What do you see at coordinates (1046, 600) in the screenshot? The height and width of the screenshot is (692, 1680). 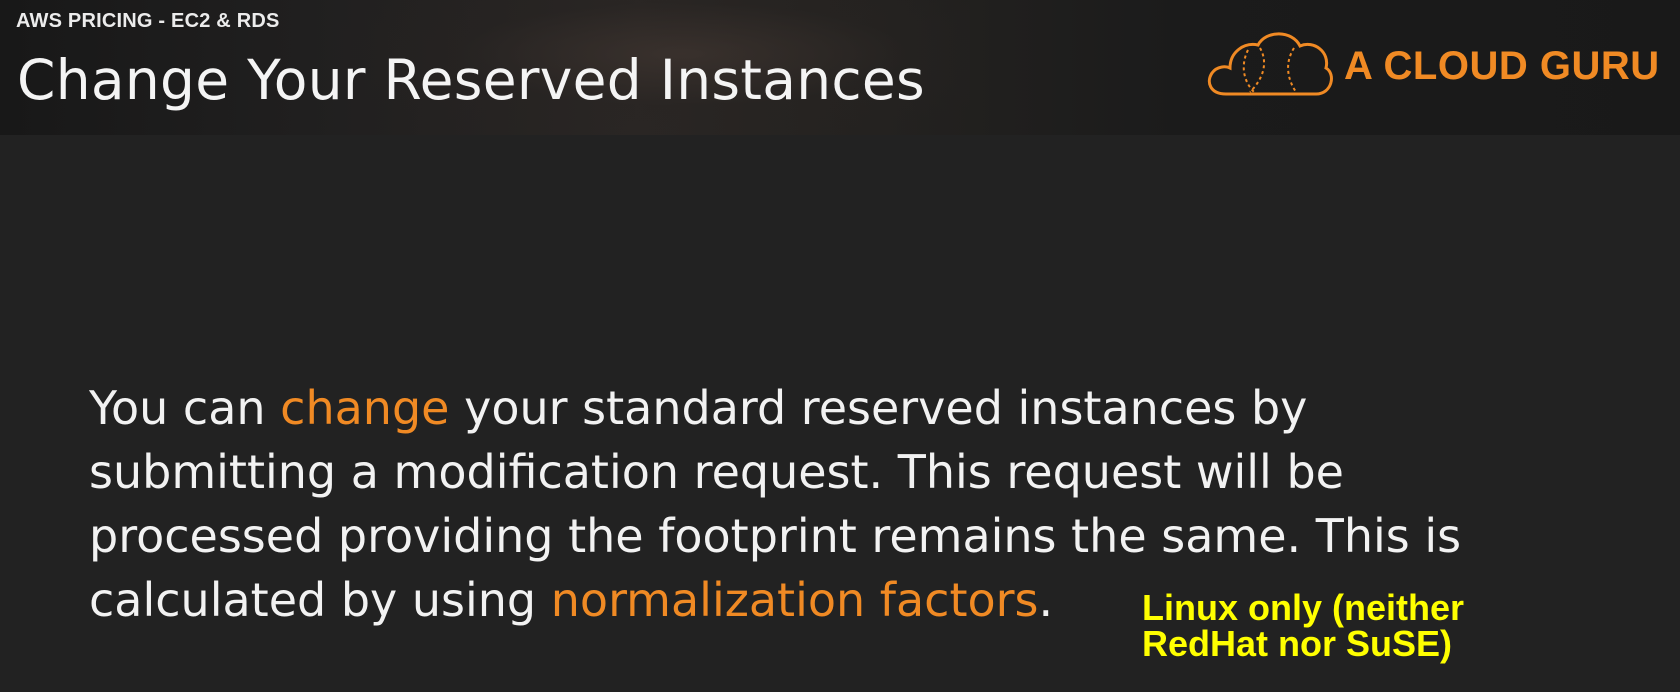 I see `body-text-segment: .` at bounding box center [1046, 600].